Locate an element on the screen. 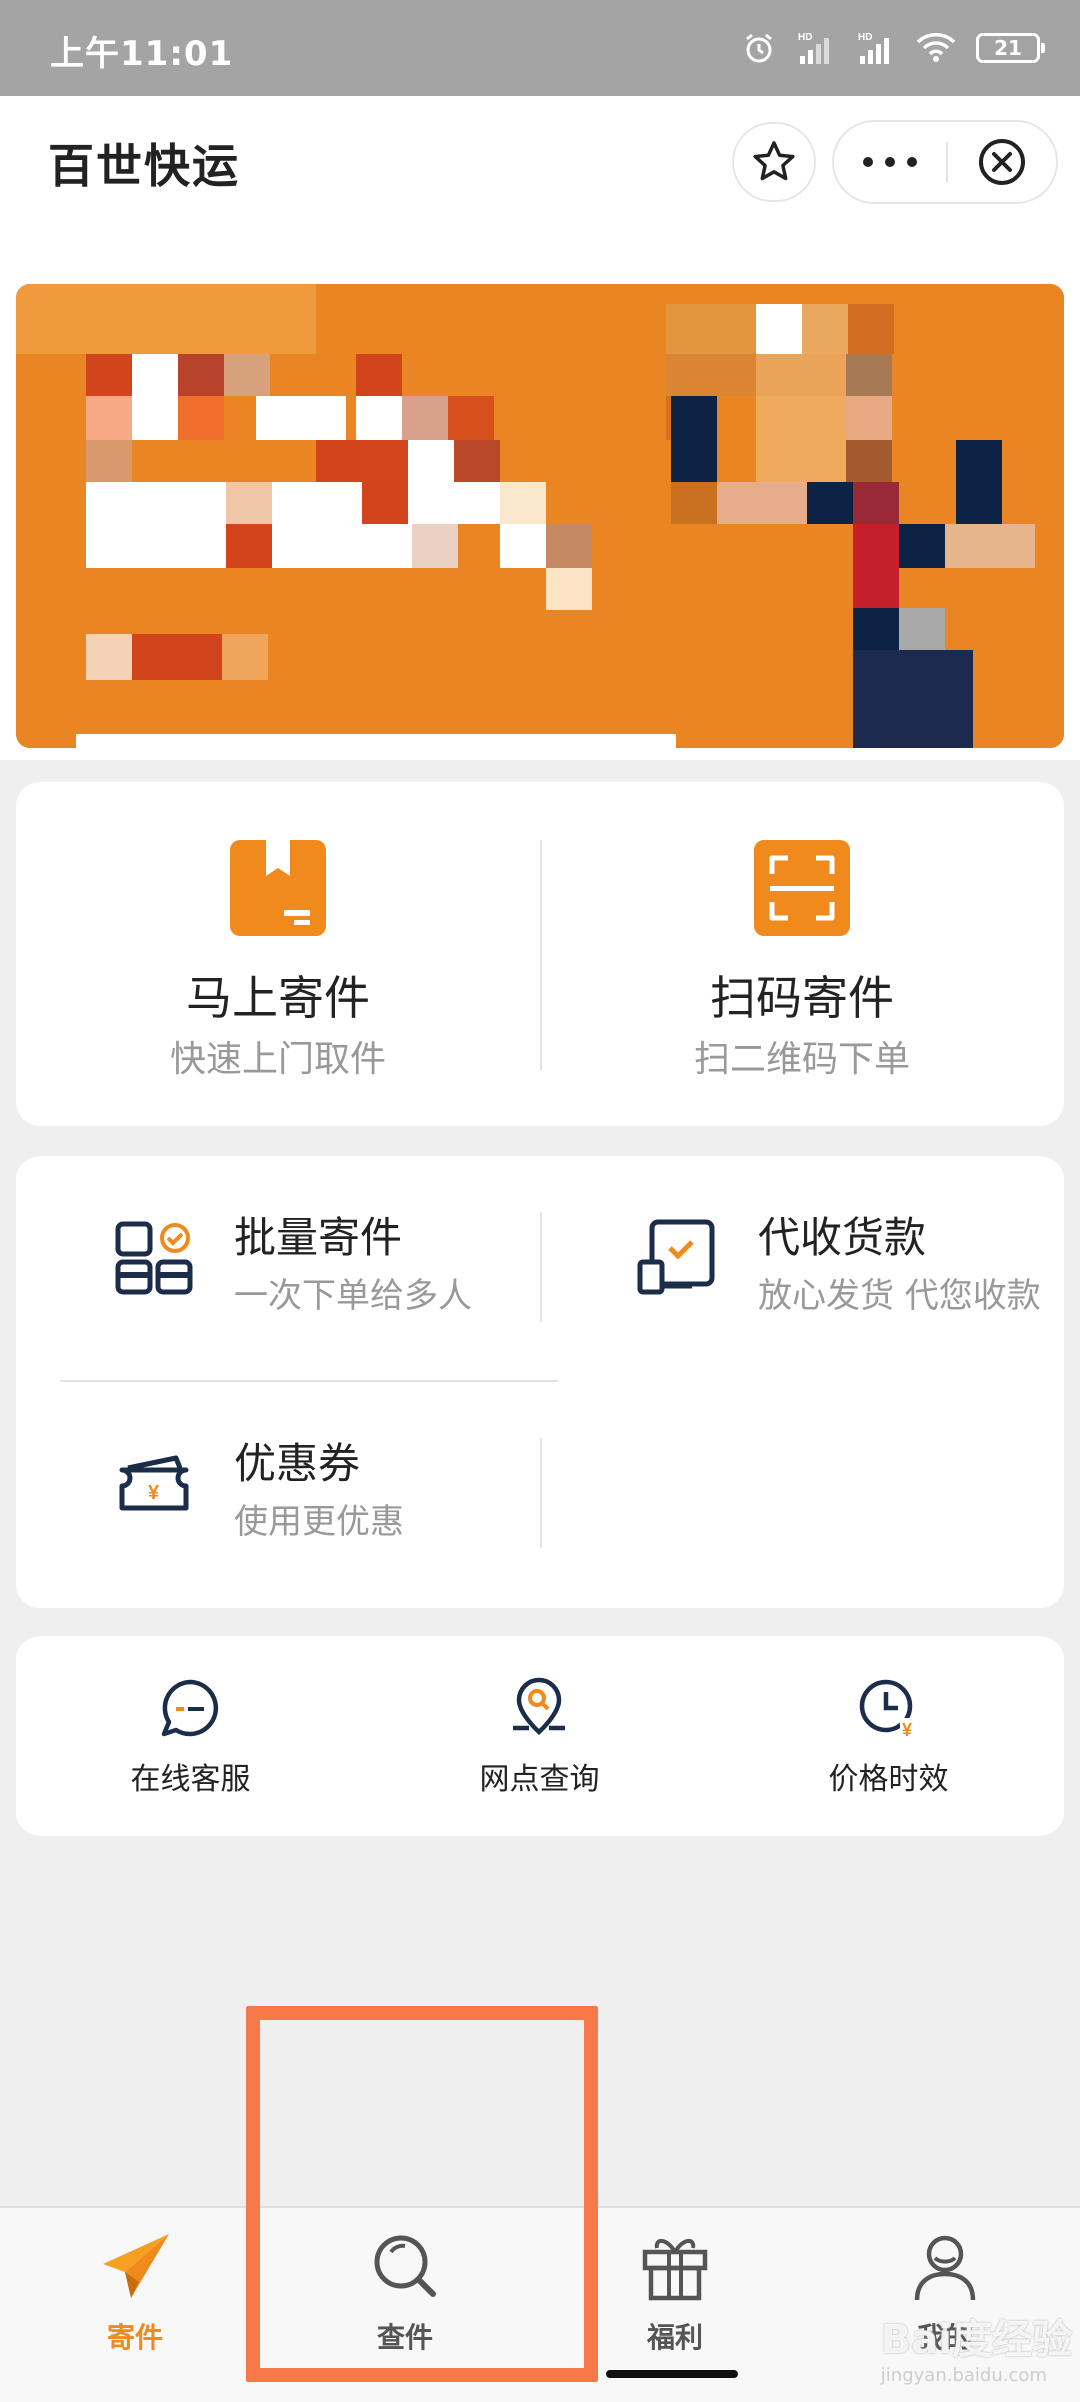  scan-send-button: 扫码寄件 扫二维码下单 is located at coordinates (802, 954).